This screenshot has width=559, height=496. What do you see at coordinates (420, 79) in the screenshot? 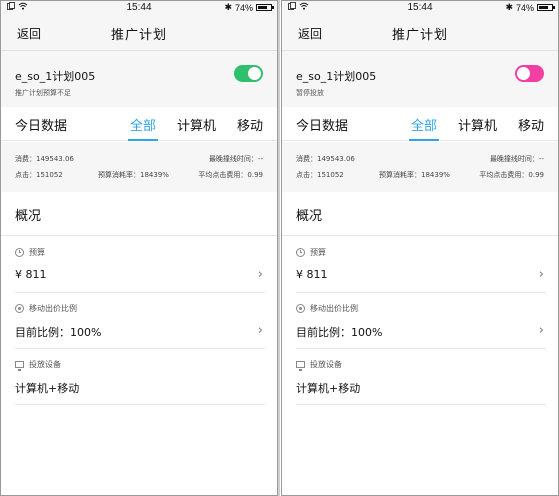
I see `plan-header: e_so_1计划005 暂停投放` at bounding box center [420, 79].